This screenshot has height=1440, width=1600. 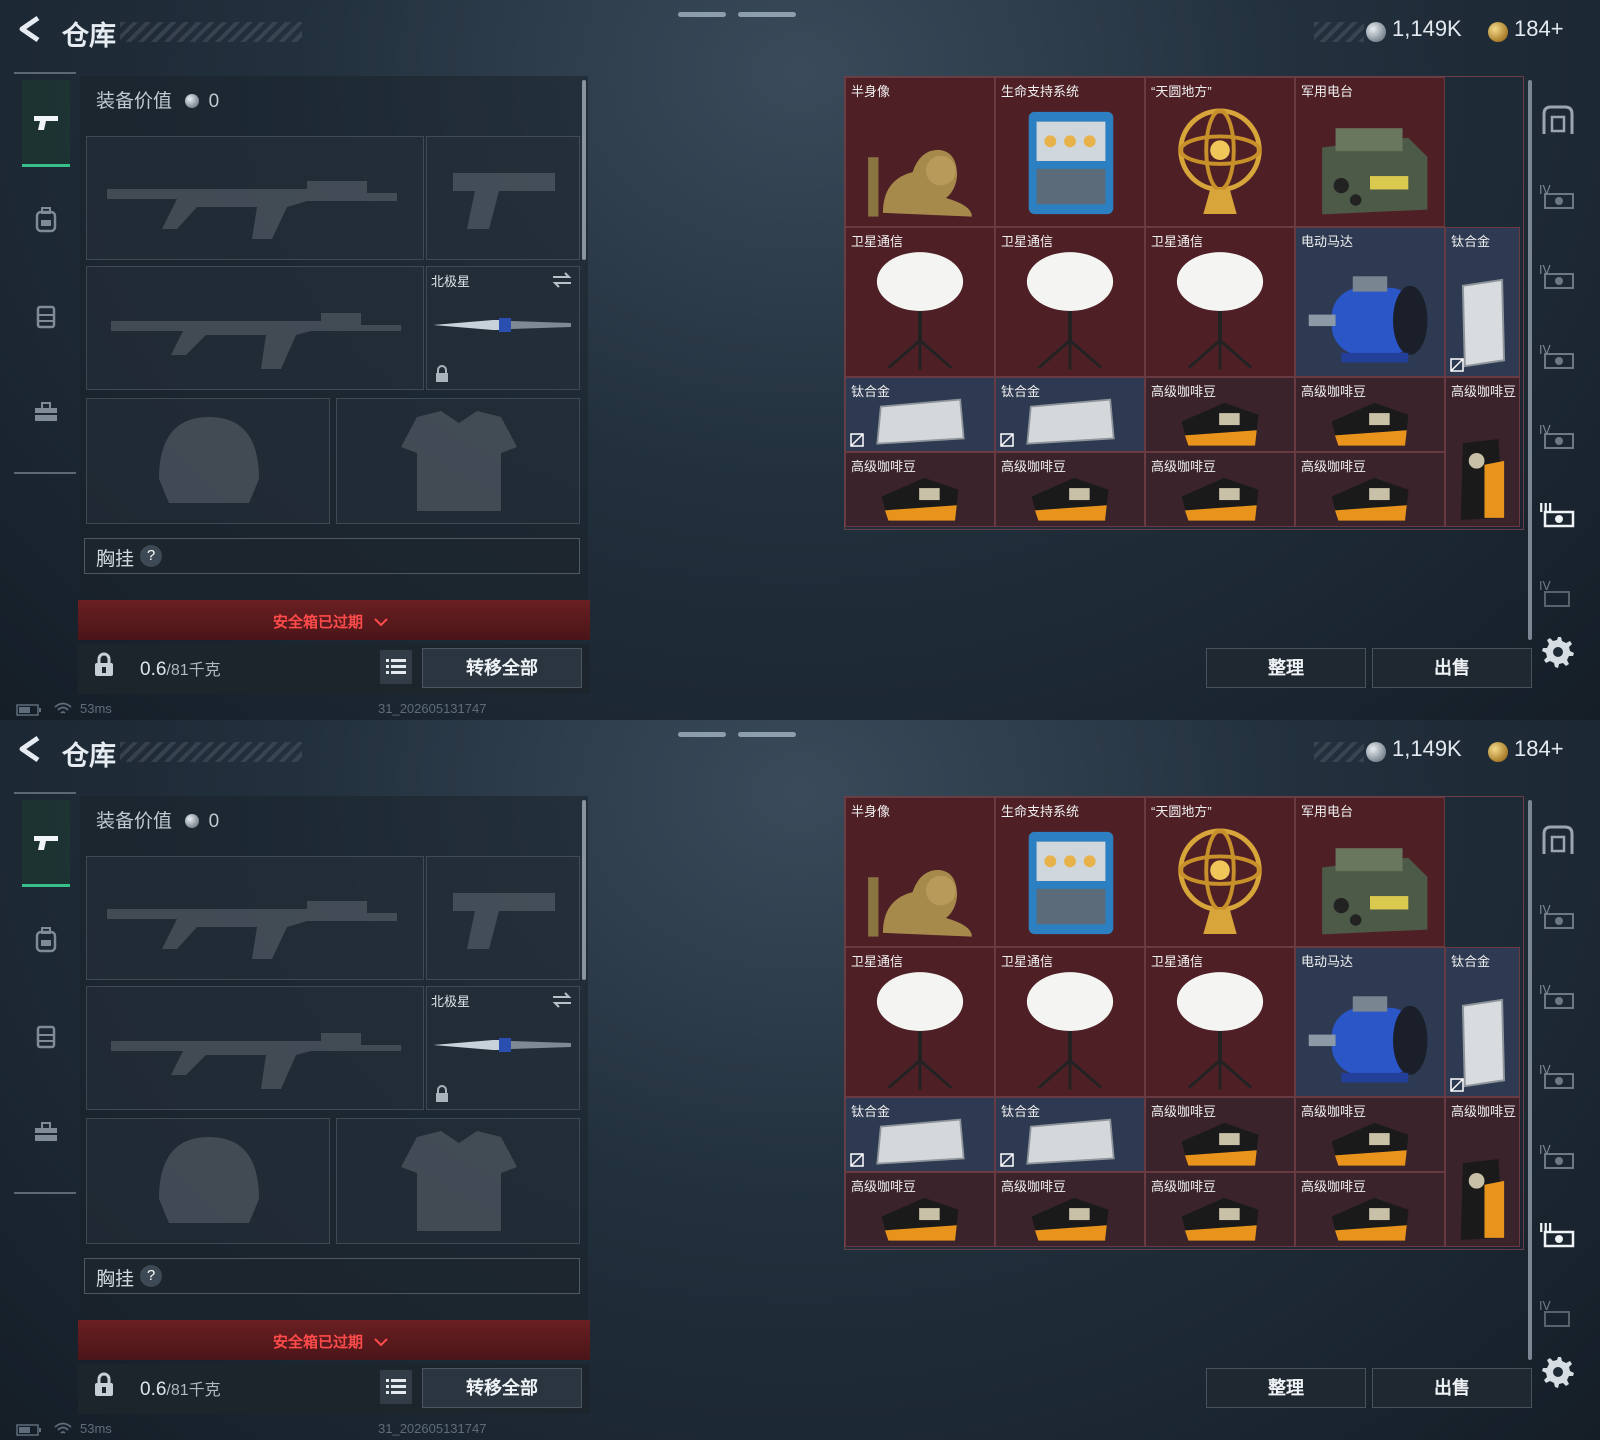 What do you see at coordinates (1339, 32) in the screenshot?
I see `currency-decoration` at bounding box center [1339, 32].